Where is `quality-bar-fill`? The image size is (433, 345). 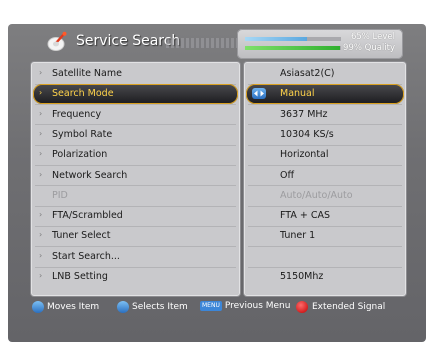 quality-bar-fill is located at coordinates (293, 48).